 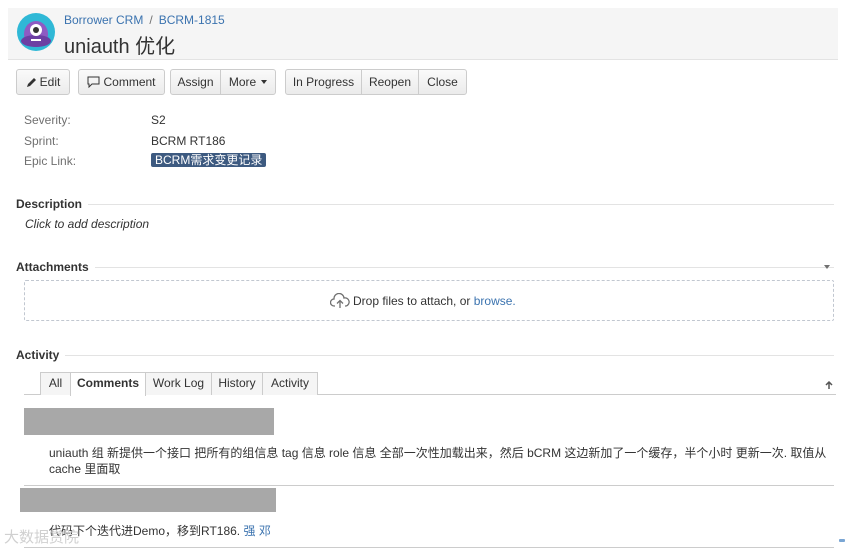 I want to click on breadcrumb: Borrower CRM / BCRM-1815, so click(x=144, y=20).